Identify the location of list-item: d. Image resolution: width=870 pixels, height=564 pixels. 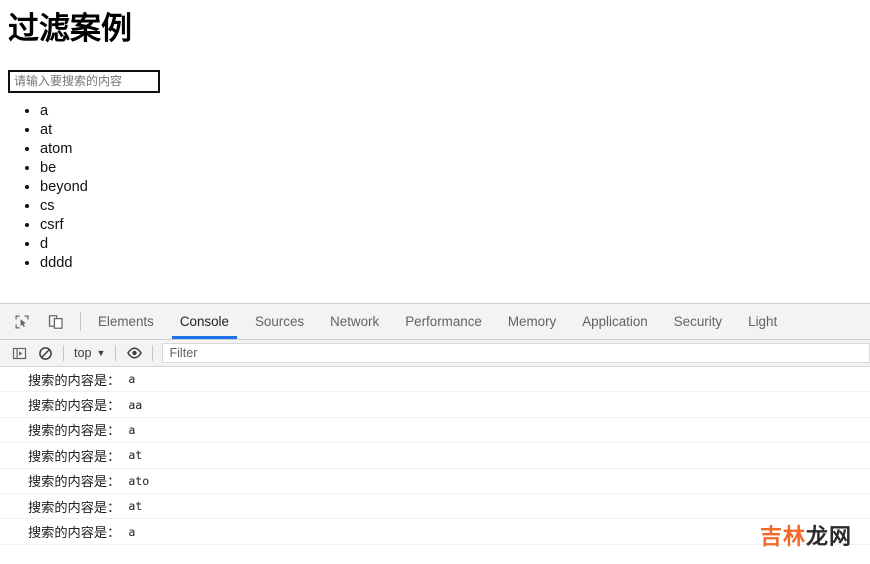
(64, 244).